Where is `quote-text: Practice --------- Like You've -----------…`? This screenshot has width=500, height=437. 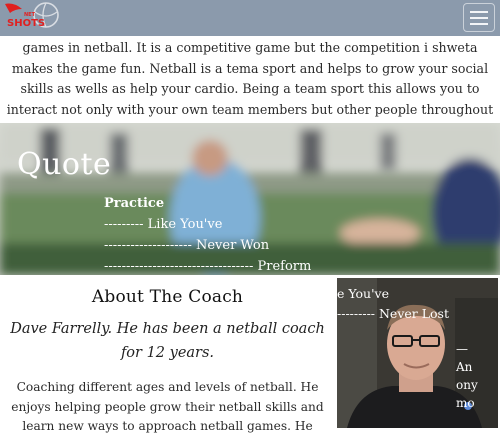 quote-text: Practice --------- Like You've -----------… is located at coordinates (207, 234).